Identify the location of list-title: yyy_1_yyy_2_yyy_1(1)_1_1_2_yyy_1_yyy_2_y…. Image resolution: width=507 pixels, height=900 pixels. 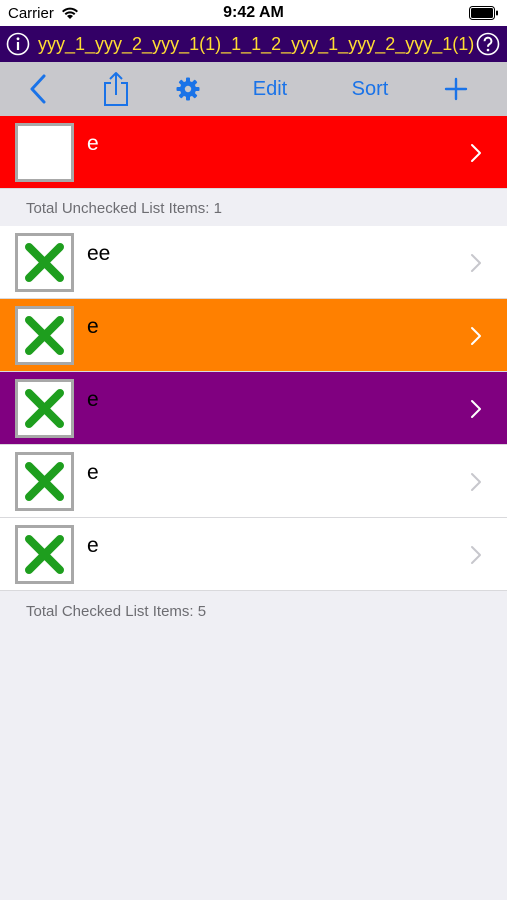
(256, 44).